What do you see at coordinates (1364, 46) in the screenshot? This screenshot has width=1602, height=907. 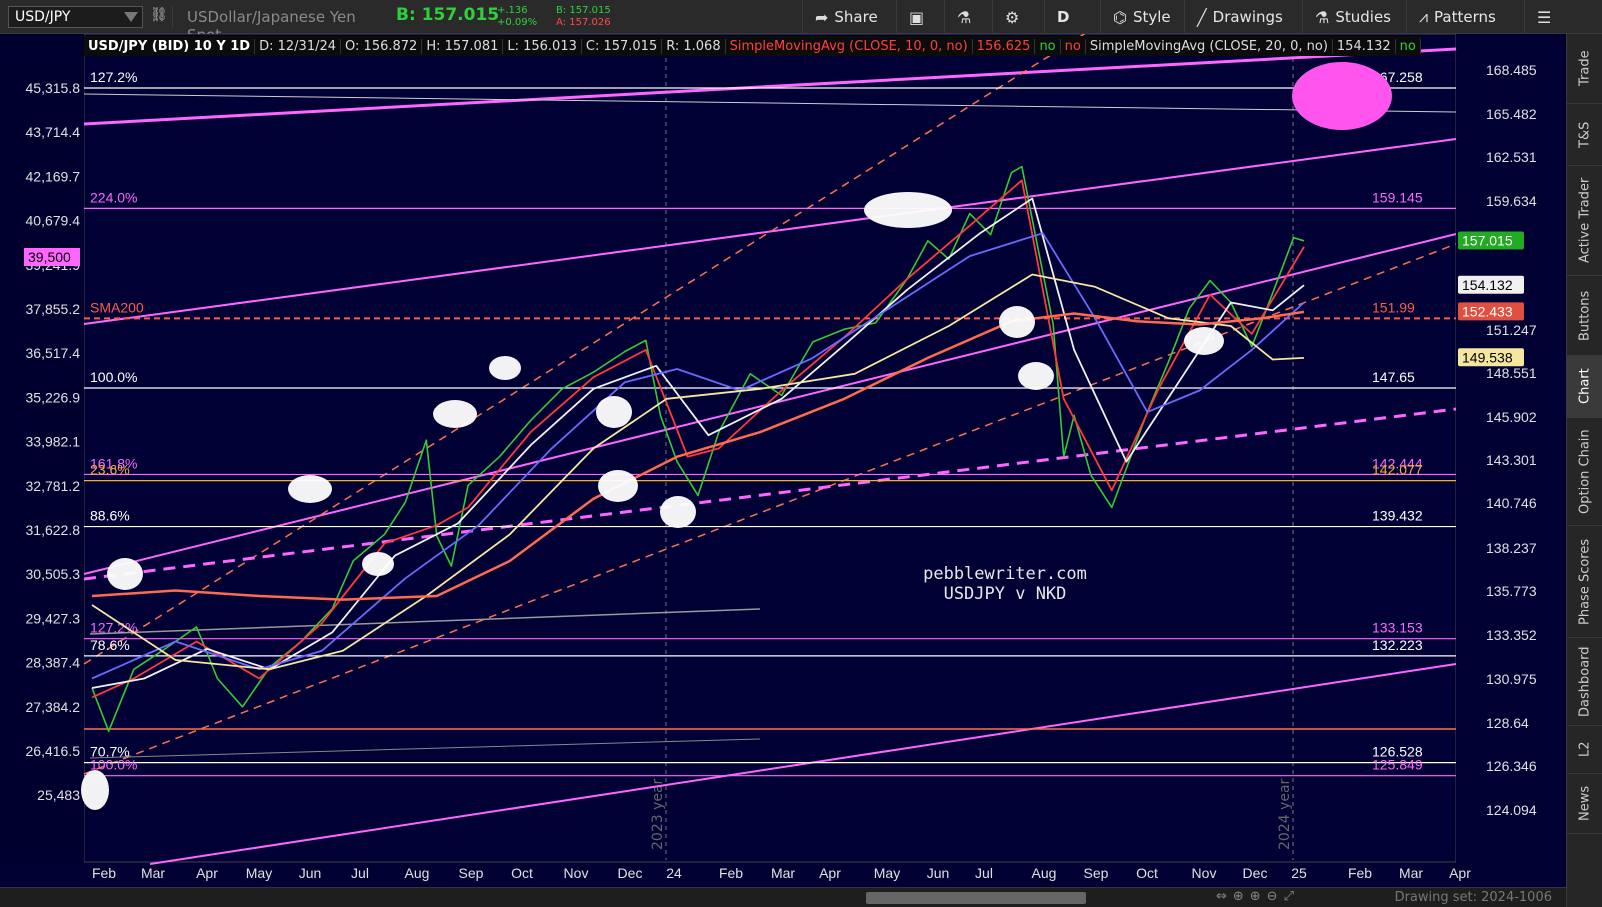 I see `legend-sma20-value: 154.132` at bounding box center [1364, 46].